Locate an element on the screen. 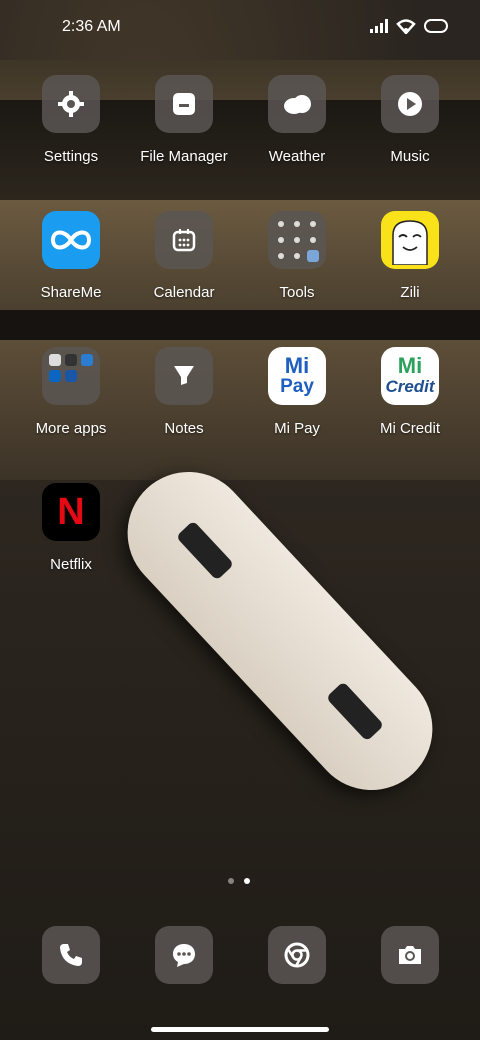 This screenshot has height=1040, width=480. notes-icon is located at coordinates (184, 376).